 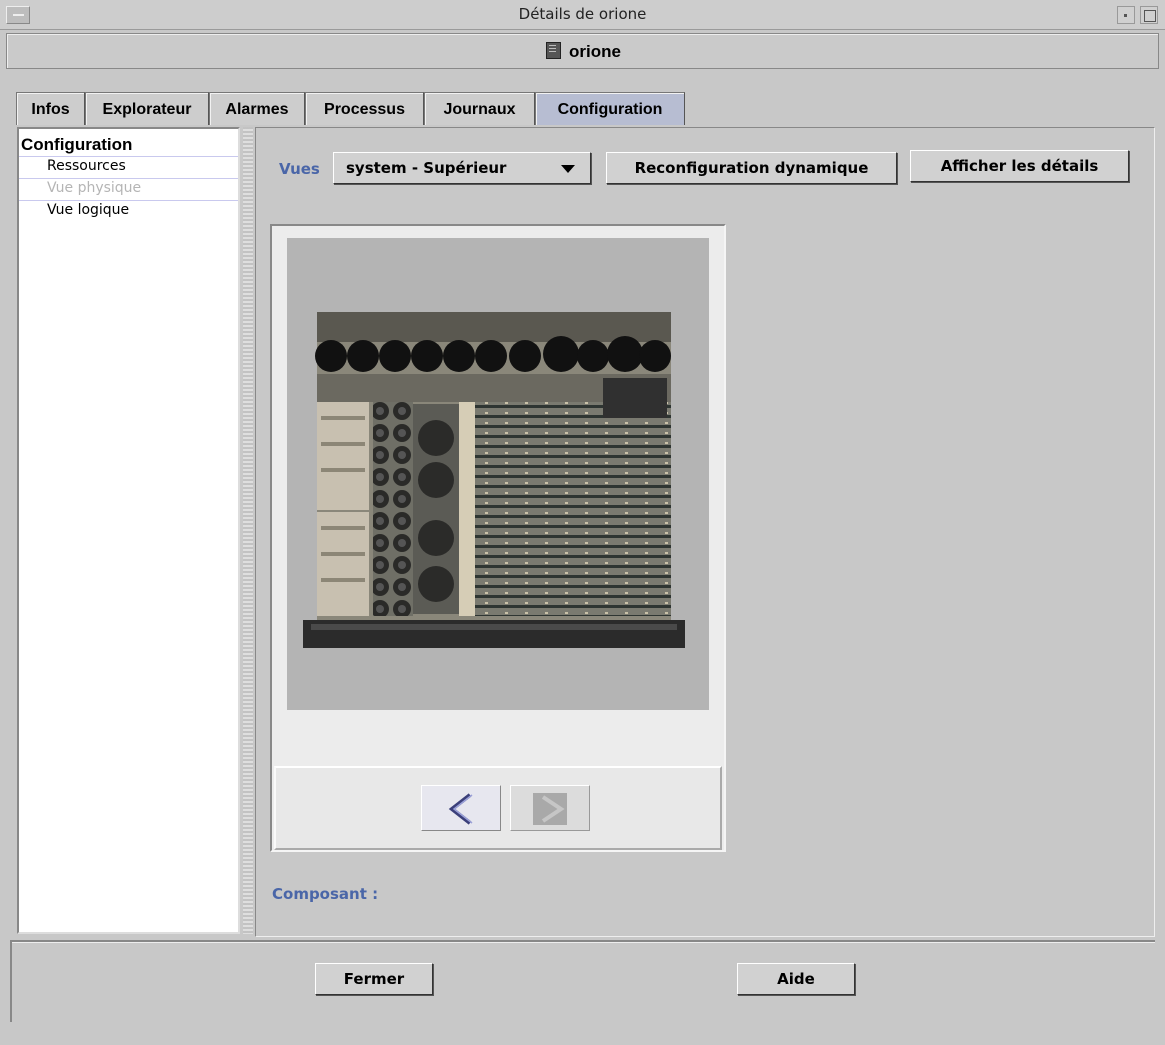 I want to click on sidebar-title: Configuration, so click(x=76, y=145).